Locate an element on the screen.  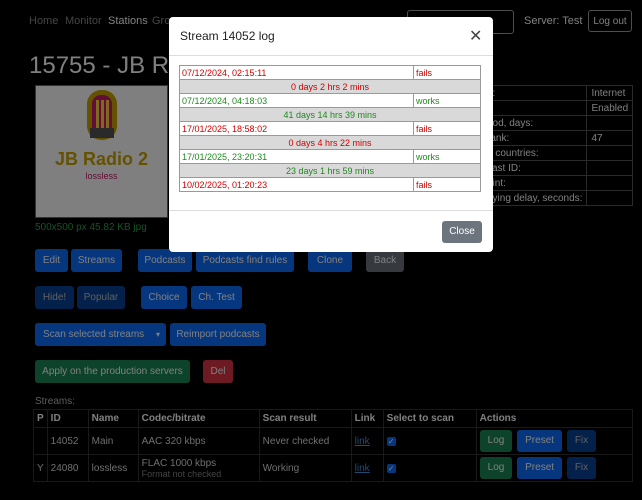
log-duration: 0 days 2 hrs 2 mins is located at coordinates (330, 86).